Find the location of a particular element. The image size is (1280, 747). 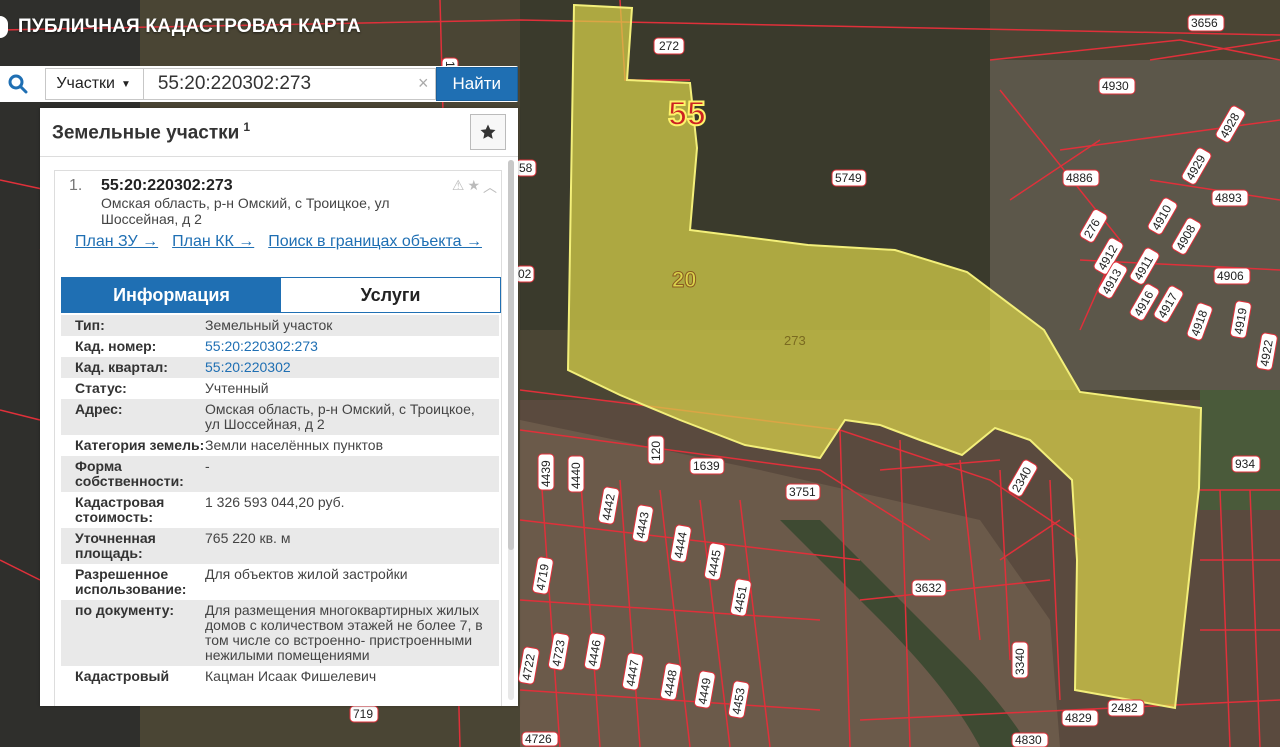

info-row-ownership: Форма собственности: - is located at coordinates (280, 474).